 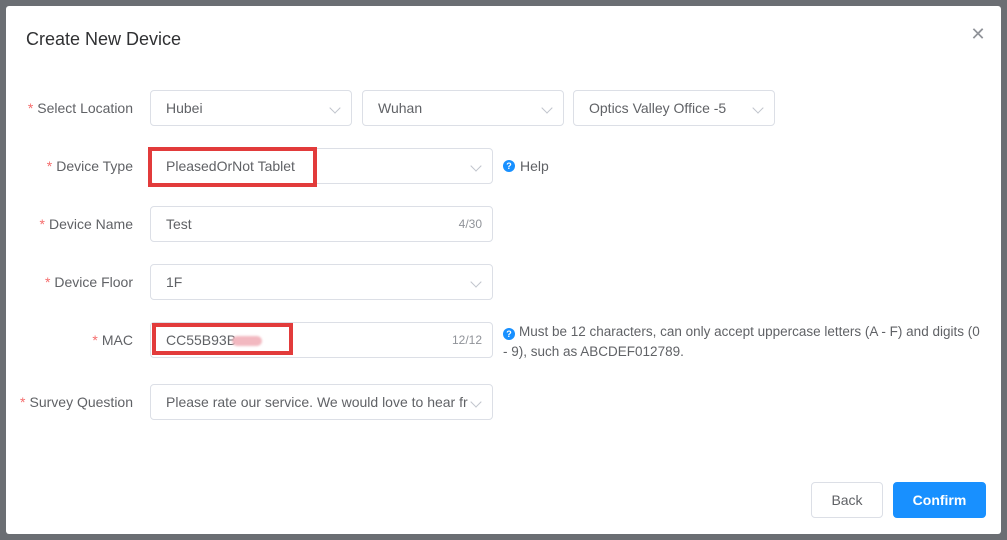 I want to click on office-value: Optics Valley Office -5, so click(x=658, y=108).